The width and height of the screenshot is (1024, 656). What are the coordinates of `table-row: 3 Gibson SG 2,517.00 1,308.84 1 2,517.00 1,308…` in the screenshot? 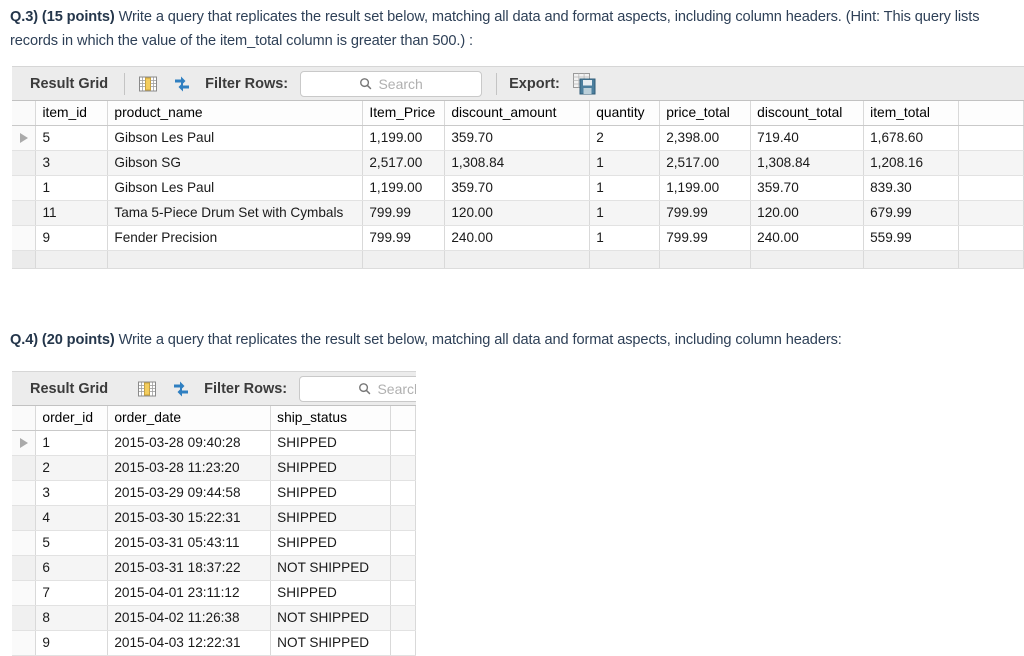 It's located at (518, 163).